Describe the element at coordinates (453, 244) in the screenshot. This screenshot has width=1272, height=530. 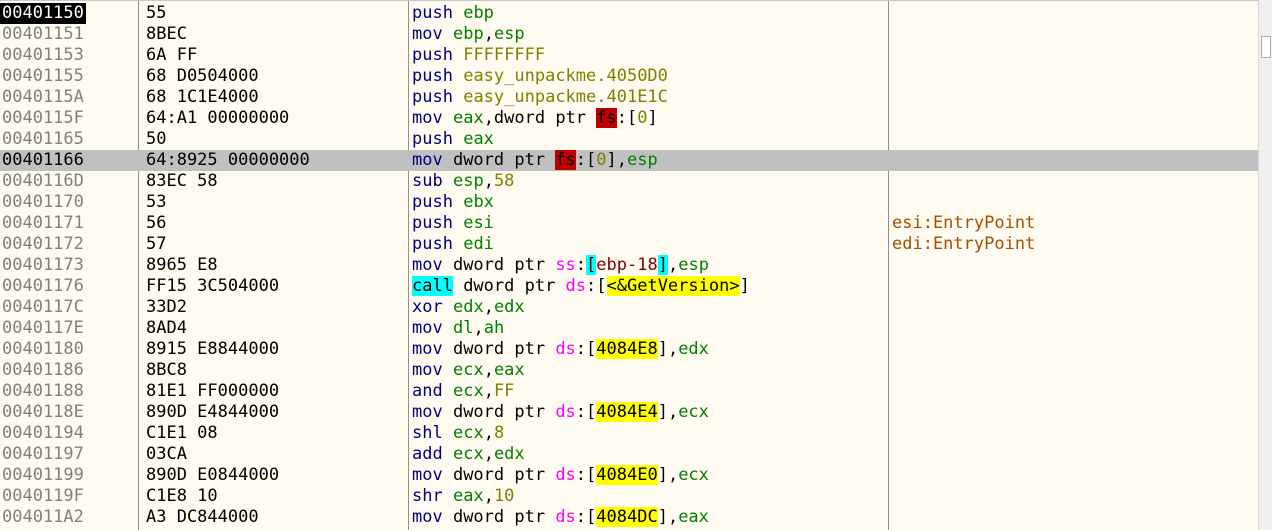
I see `row-instruction: push edi` at that location.